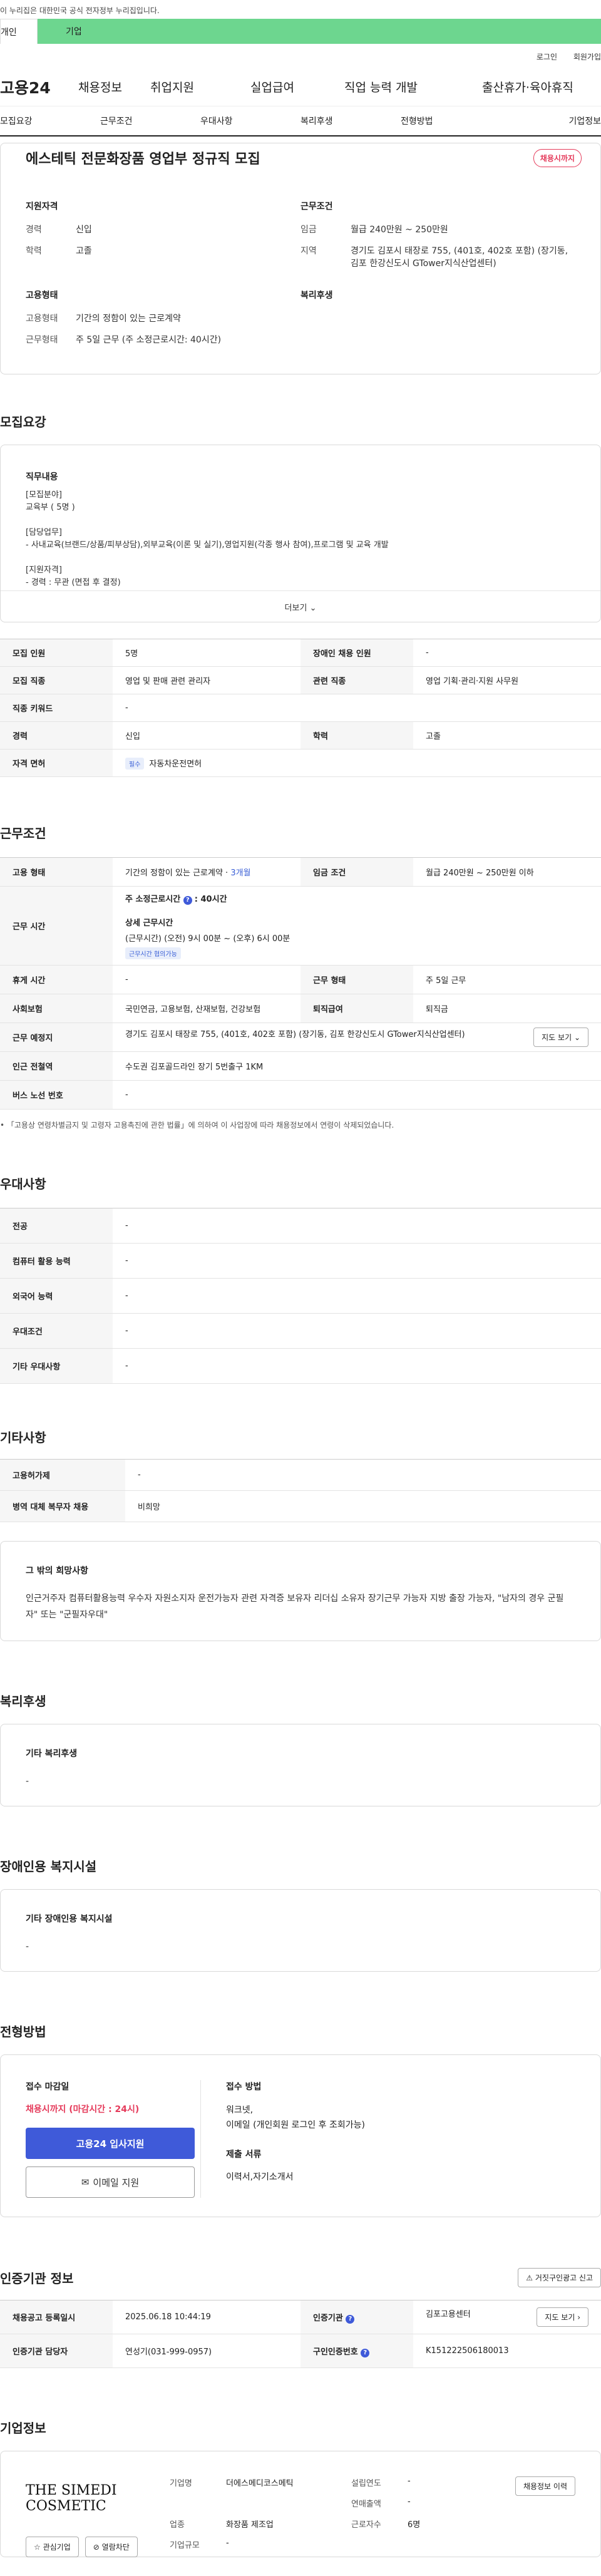 The width and height of the screenshot is (601, 2576). I want to click on emp-months: 3개월, so click(240, 873).